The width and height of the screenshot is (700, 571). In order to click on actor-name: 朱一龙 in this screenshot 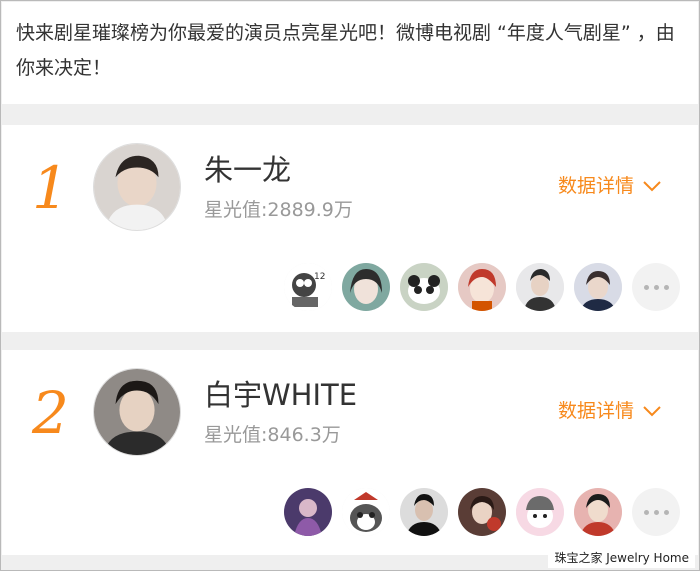, I will do `click(248, 170)`.